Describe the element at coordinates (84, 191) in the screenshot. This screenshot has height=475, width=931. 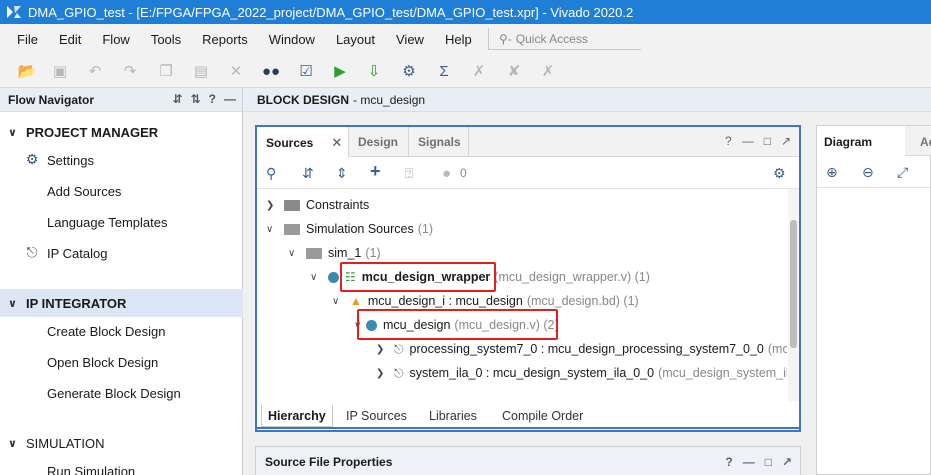
I see `nav-add-sources: Add Sources` at that location.